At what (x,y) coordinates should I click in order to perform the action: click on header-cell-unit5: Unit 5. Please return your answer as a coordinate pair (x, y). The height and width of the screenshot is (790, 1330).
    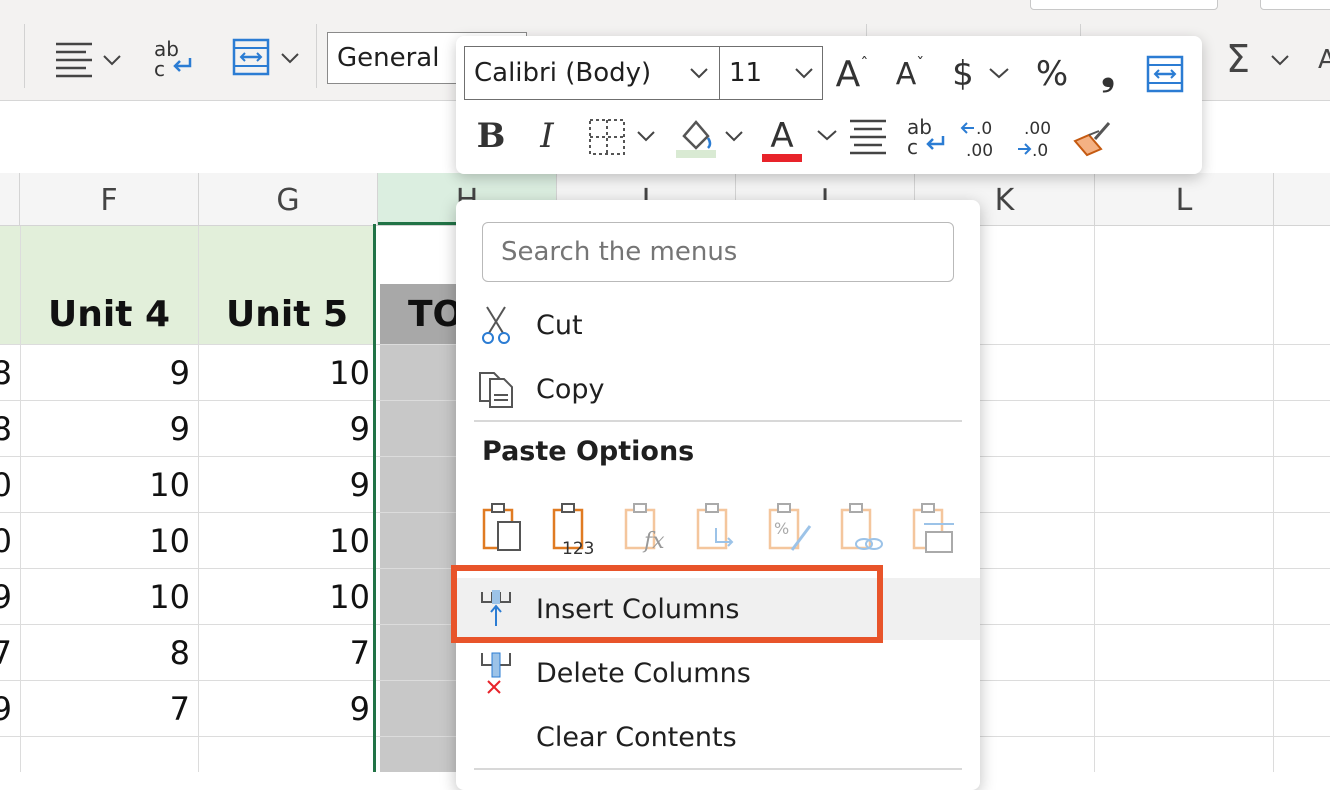
    Looking at the image, I should click on (287, 314).